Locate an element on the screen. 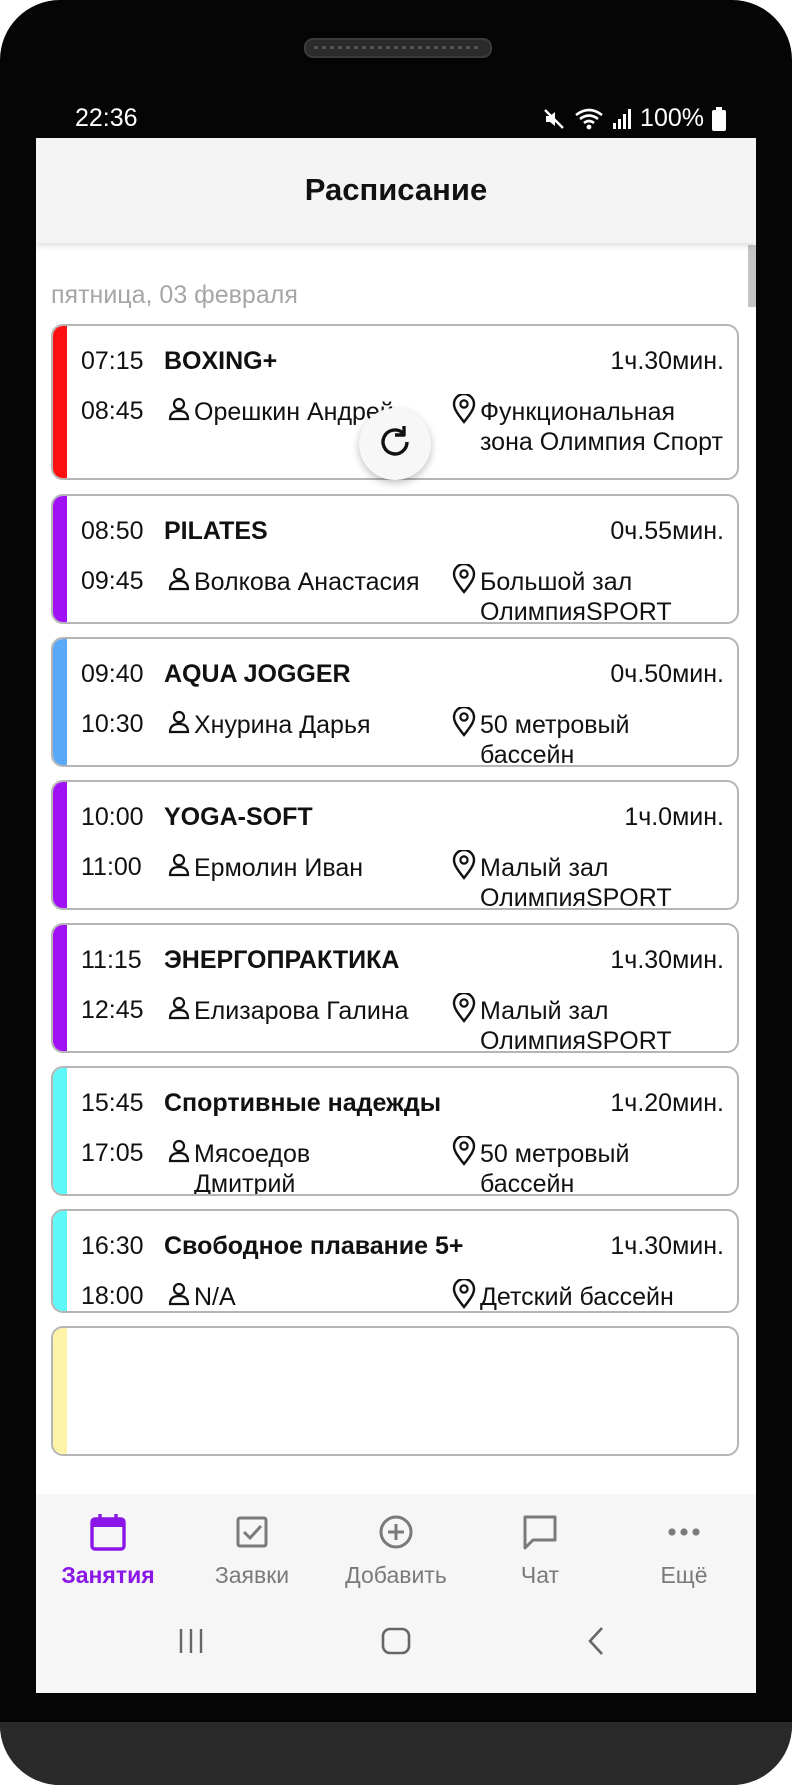  class-trainer: N/A is located at coordinates (215, 1297).